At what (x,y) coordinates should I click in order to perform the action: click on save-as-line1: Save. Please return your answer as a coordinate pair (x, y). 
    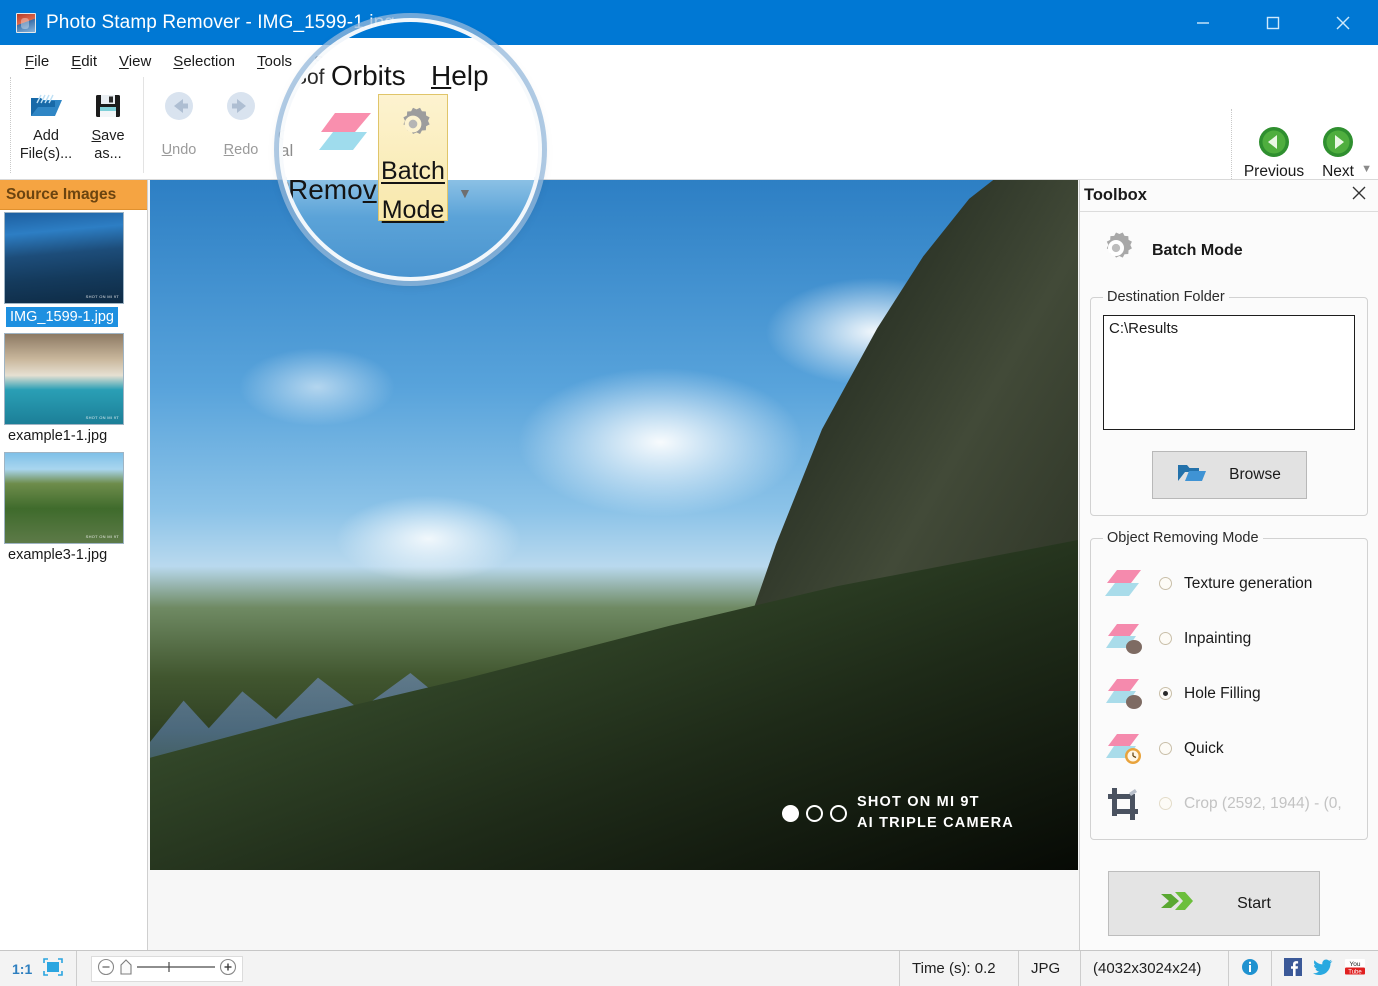
    Looking at the image, I should click on (108, 136).